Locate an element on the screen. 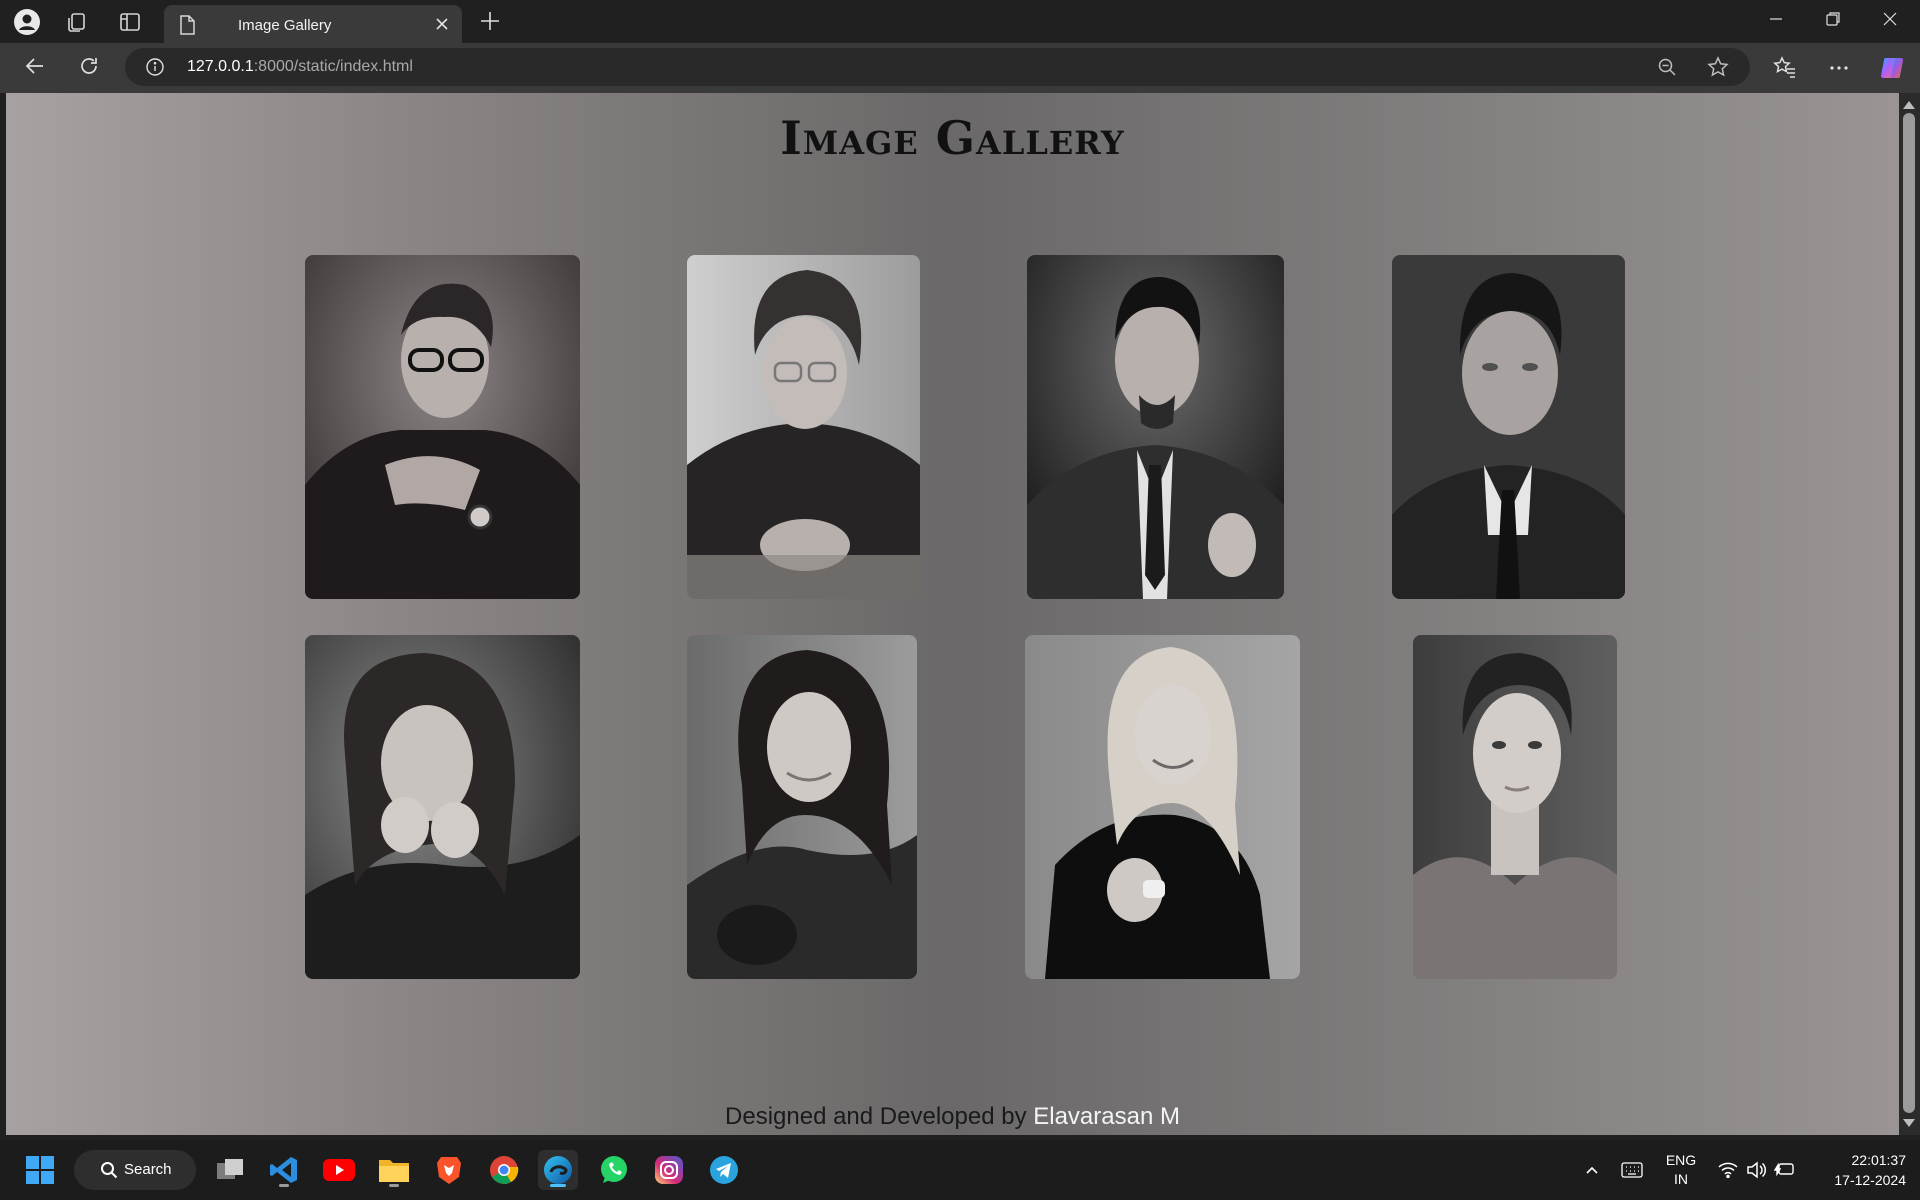  info-icon is located at coordinates (155, 69).